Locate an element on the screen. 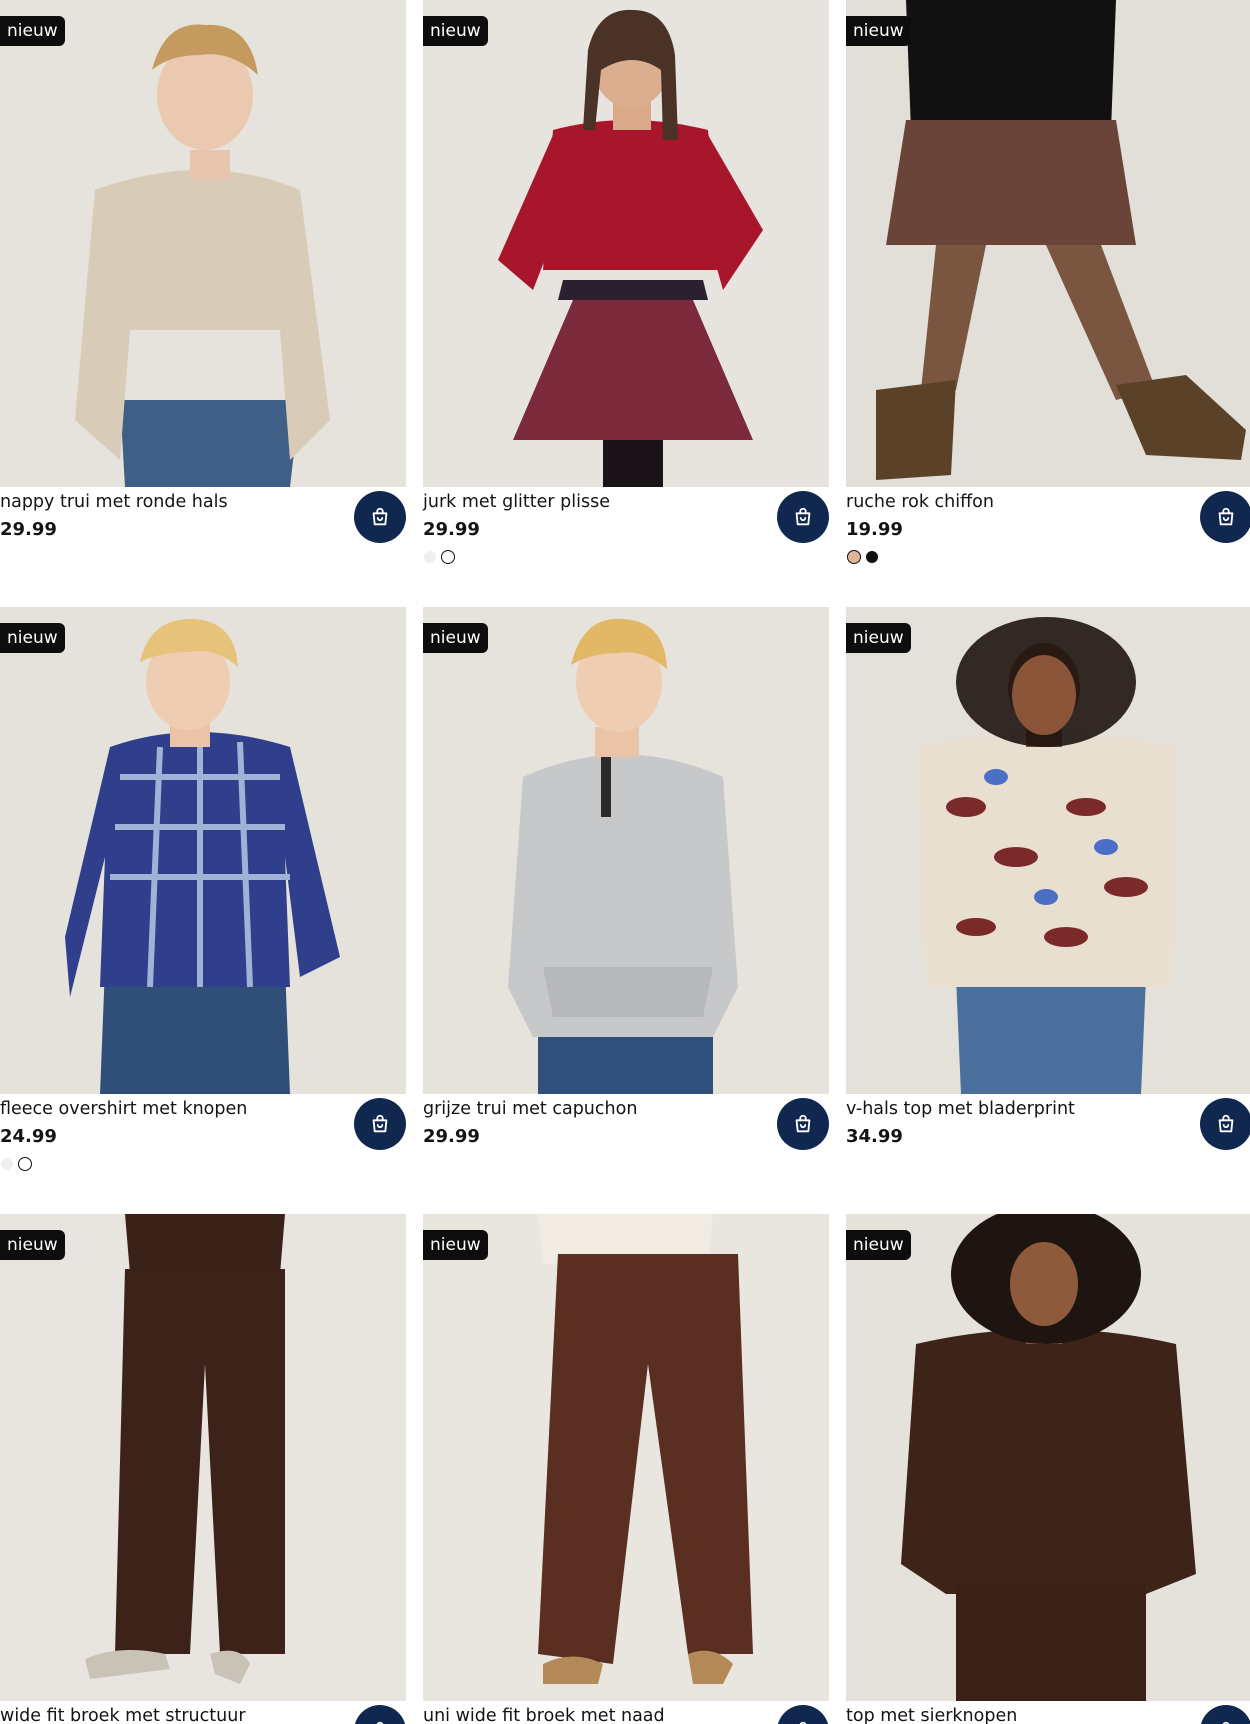 The height and width of the screenshot is (1724, 1250). product-card: nieuw wide fit broek met structuur is located at coordinates (203, 1469).